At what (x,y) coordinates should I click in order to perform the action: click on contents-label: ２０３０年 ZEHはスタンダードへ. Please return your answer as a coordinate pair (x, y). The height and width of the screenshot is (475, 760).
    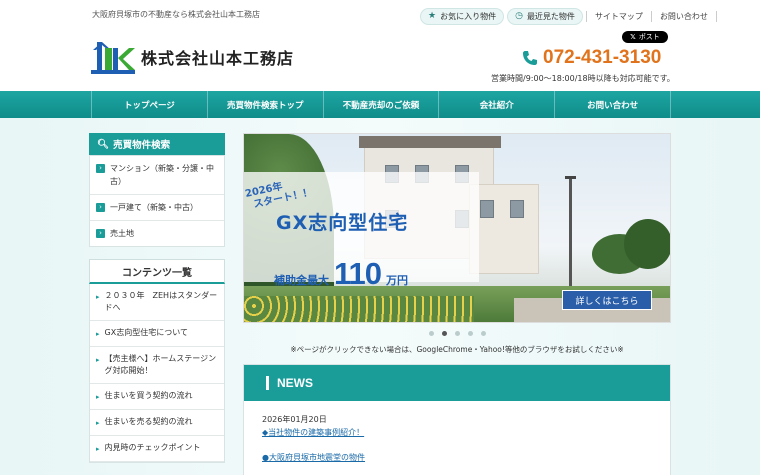
    Looking at the image, I should click on (161, 301).